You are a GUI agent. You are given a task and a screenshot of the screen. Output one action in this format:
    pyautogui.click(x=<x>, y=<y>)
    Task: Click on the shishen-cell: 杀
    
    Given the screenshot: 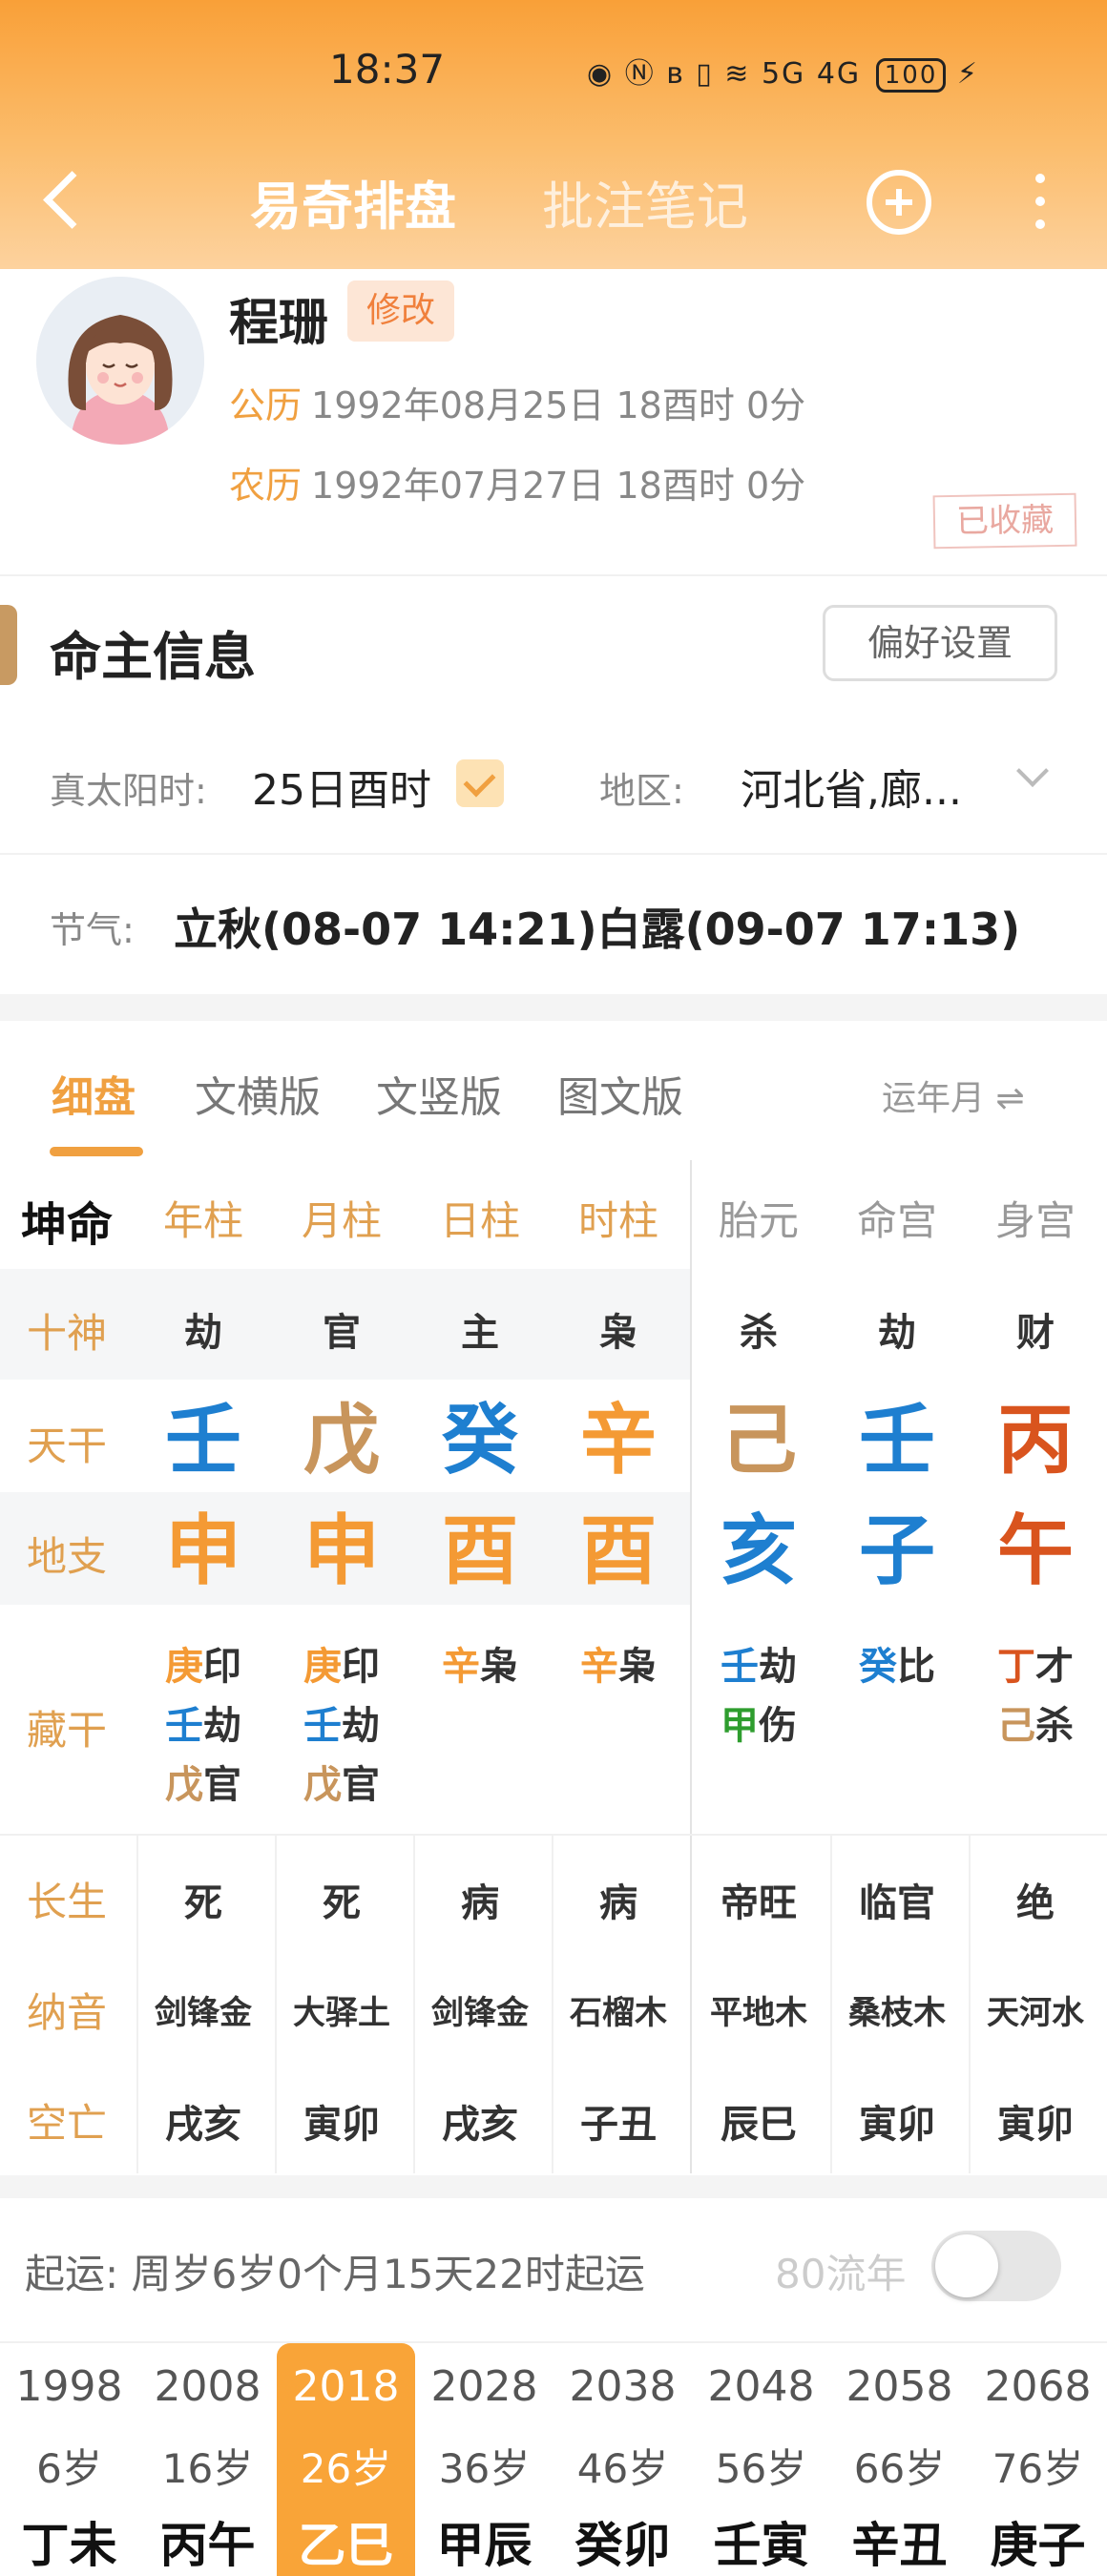 What is the action you would take?
    pyautogui.click(x=759, y=1333)
    